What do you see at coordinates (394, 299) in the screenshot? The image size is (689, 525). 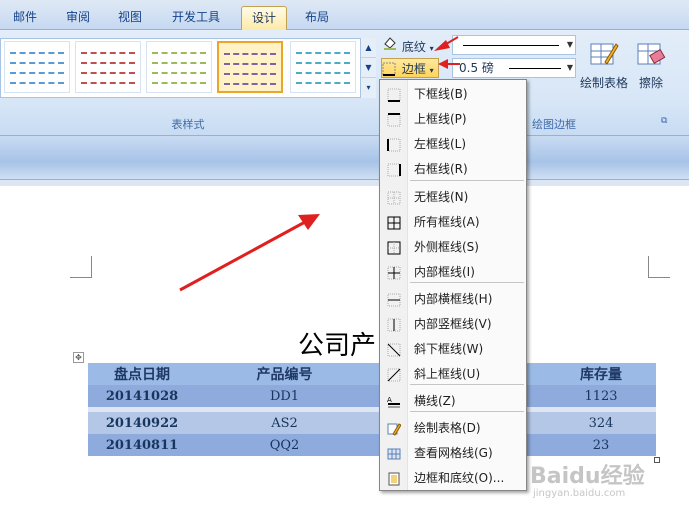 I see `inside-horizontal-border-icon` at bounding box center [394, 299].